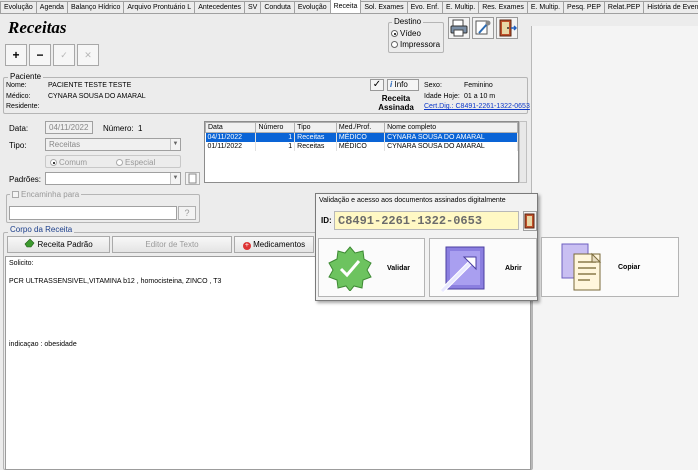  What do you see at coordinates (624, 7) in the screenshot?
I see `tab-15: Relat.PEP` at bounding box center [624, 7].